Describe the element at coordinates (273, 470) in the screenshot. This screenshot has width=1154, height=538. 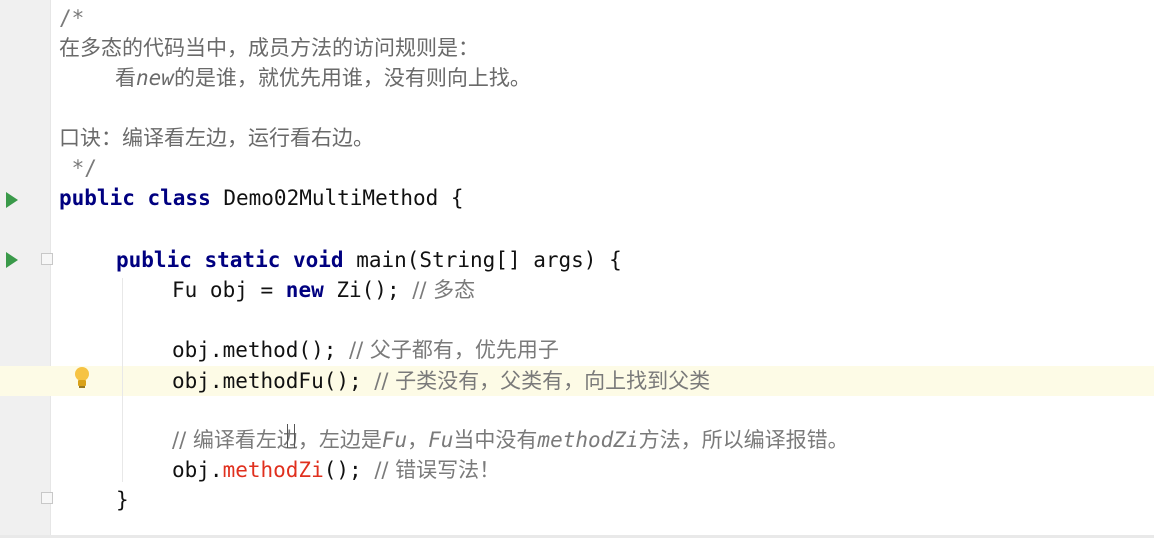
I see `error-method-zi: methodZi` at that location.